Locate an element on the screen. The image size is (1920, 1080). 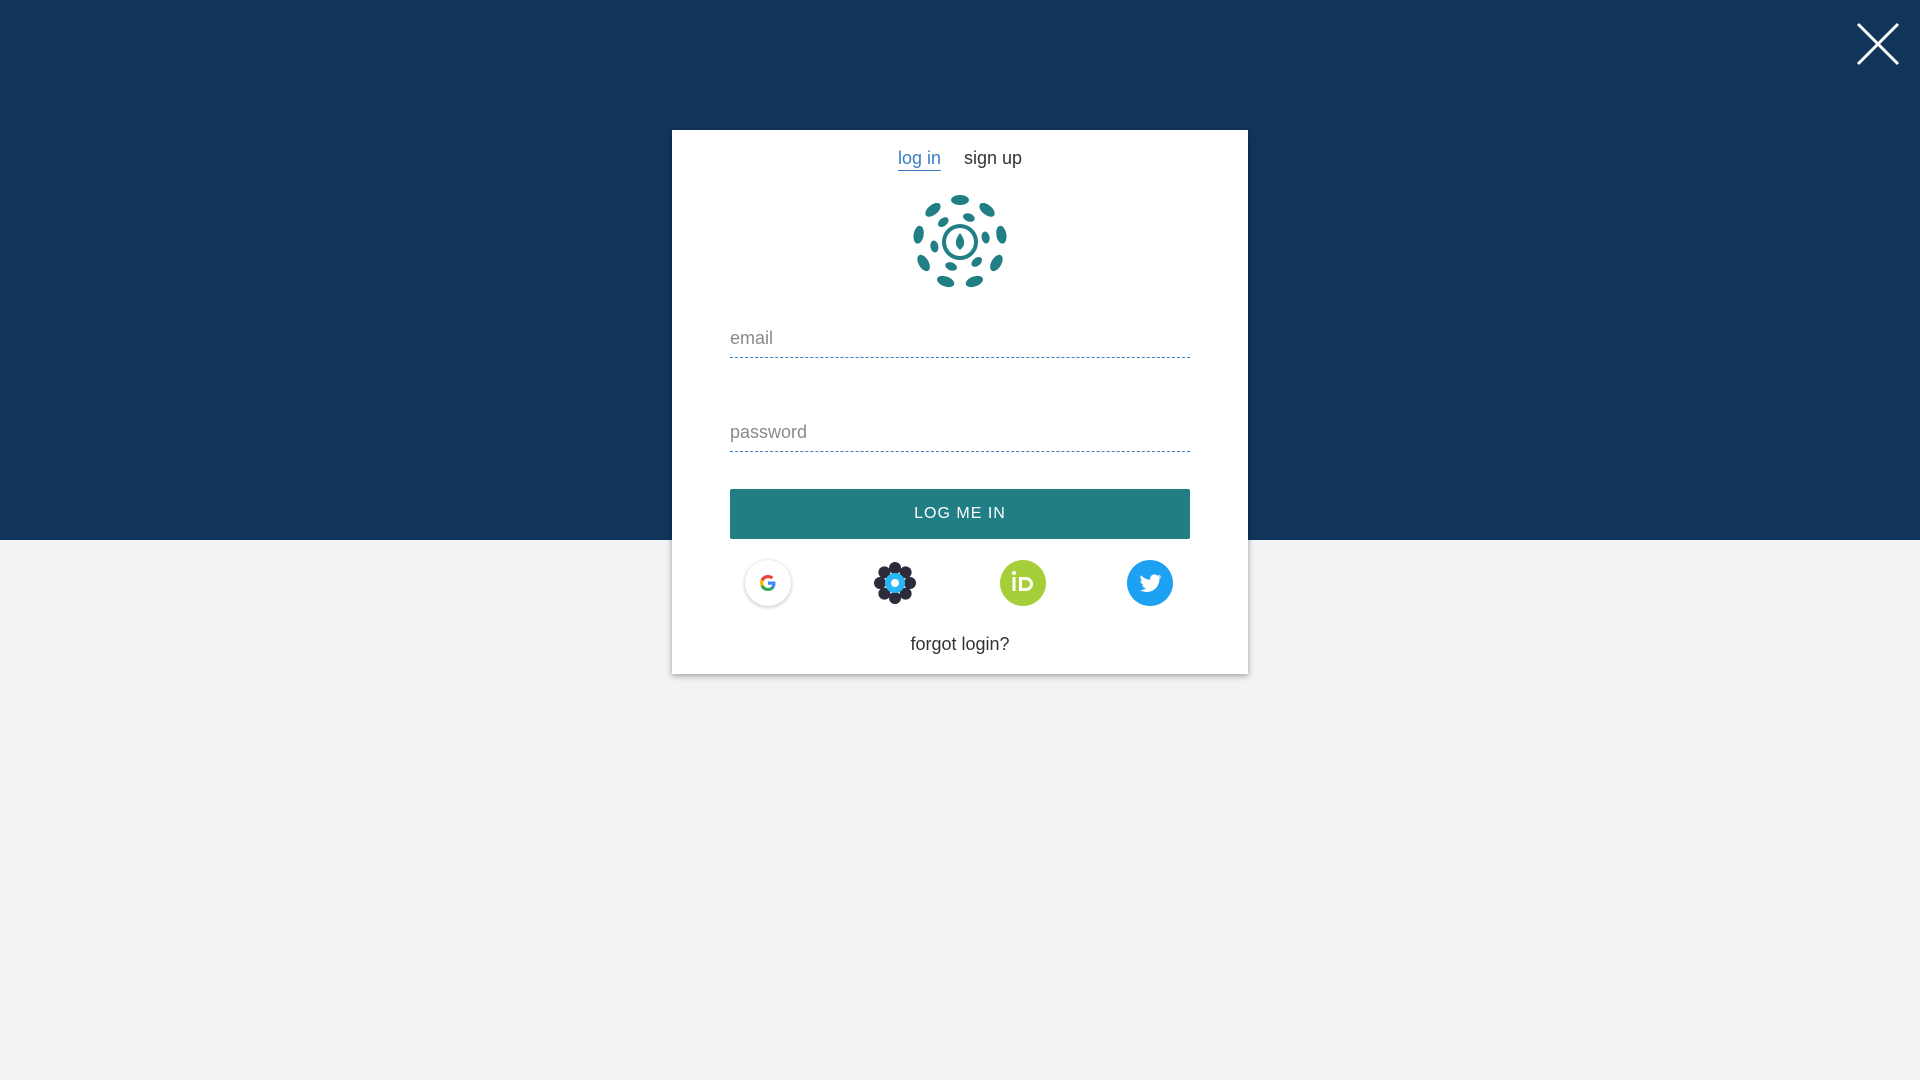
twitter-icon is located at coordinates (1150, 583).